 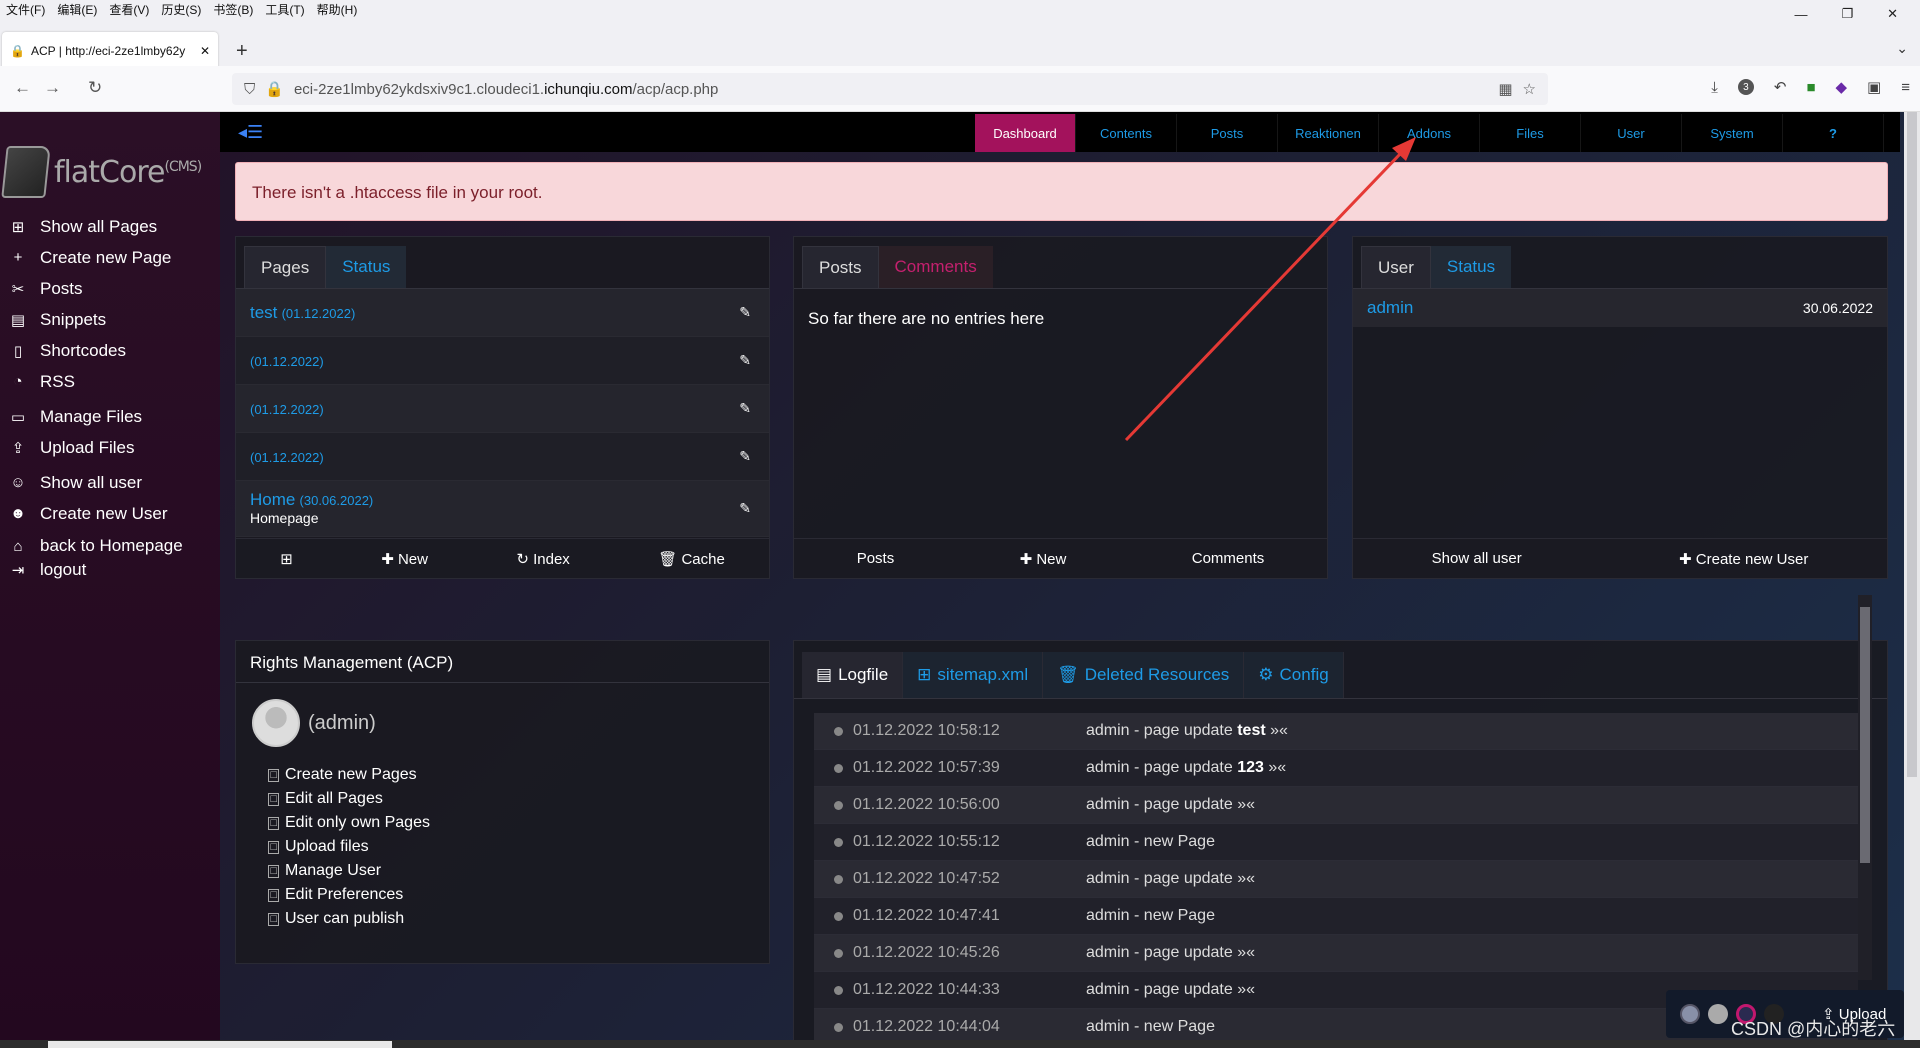 What do you see at coordinates (101, 172) in the screenshot?
I see `flatcore-logo: flatCore(CMS)` at bounding box center [101, 172].